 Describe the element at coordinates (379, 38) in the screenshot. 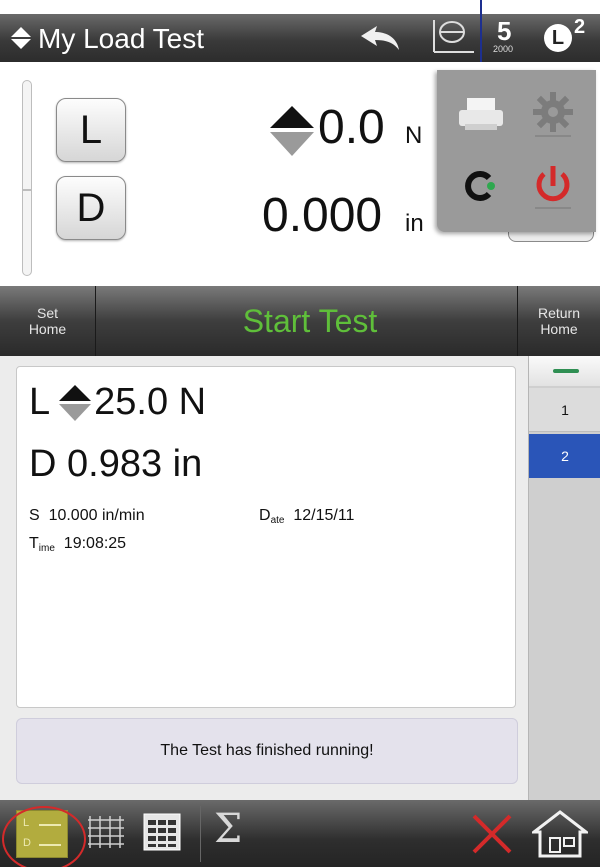

I see `undo-icon` at that location.